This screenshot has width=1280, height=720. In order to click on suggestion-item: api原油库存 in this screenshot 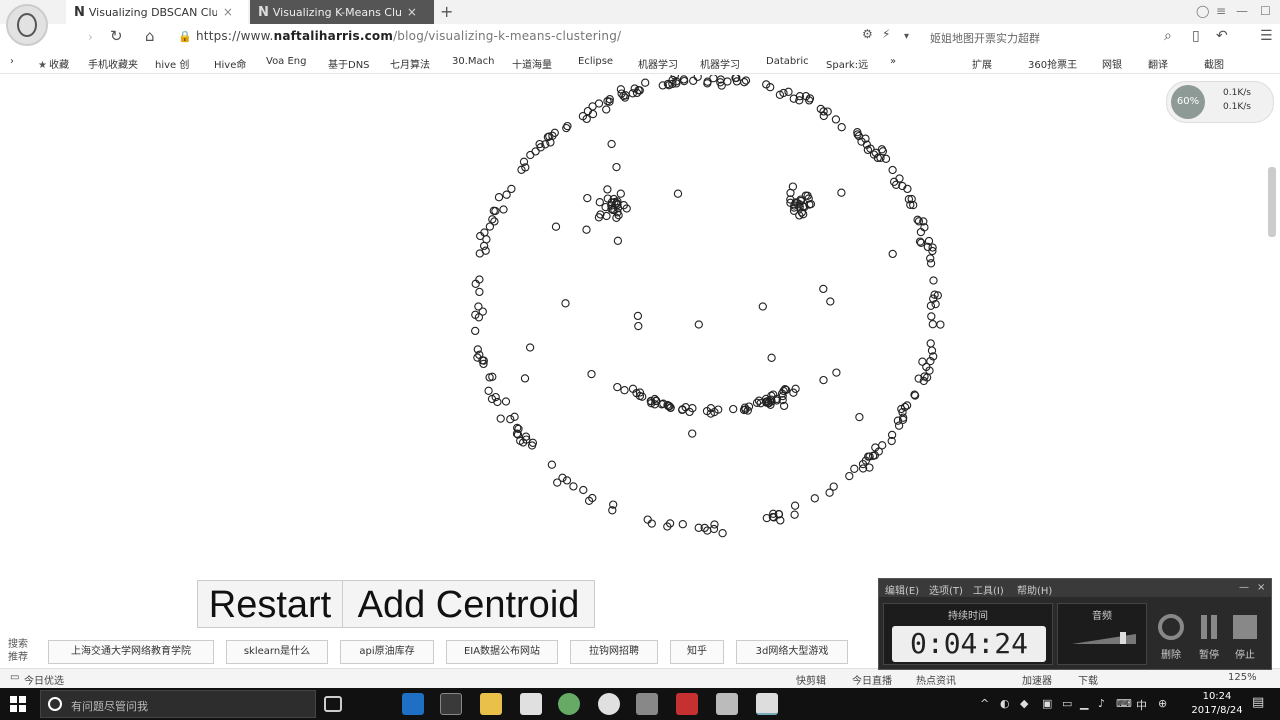, I will do `click(387, 652)`.